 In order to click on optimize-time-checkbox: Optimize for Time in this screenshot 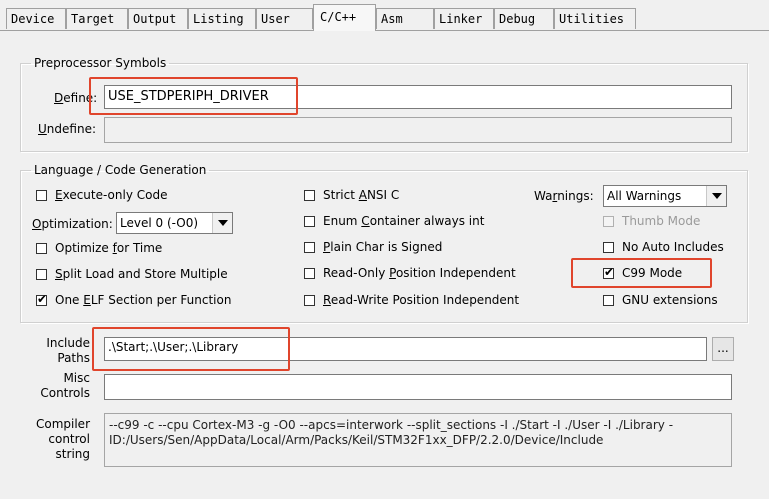, I will do `click(99, 250)`.